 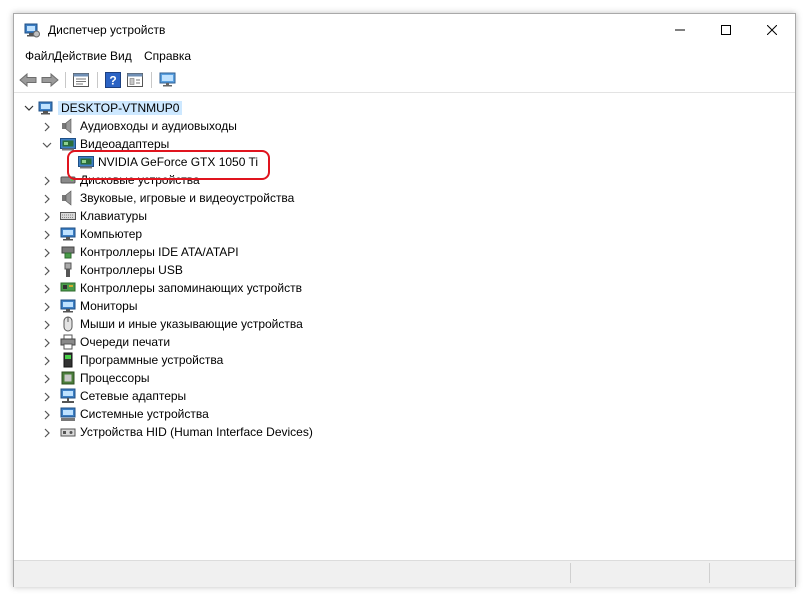 I want to click on tree-category: Процессоры, so click(x=96, y=378).